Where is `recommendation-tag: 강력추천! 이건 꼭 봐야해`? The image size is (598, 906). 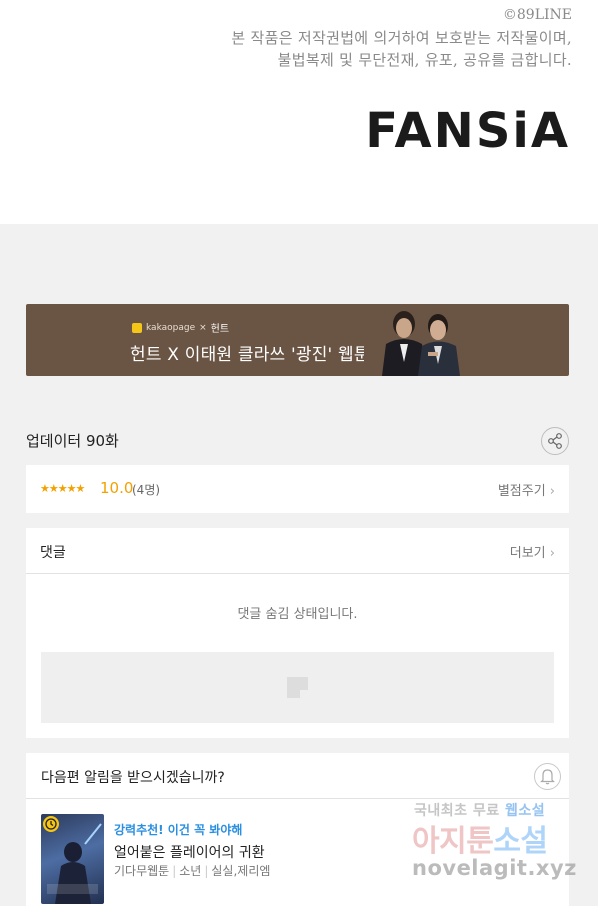 recommendation-tag: 강력추천! 이건 꼭 봐야해 is located at coordinates (178, 830).